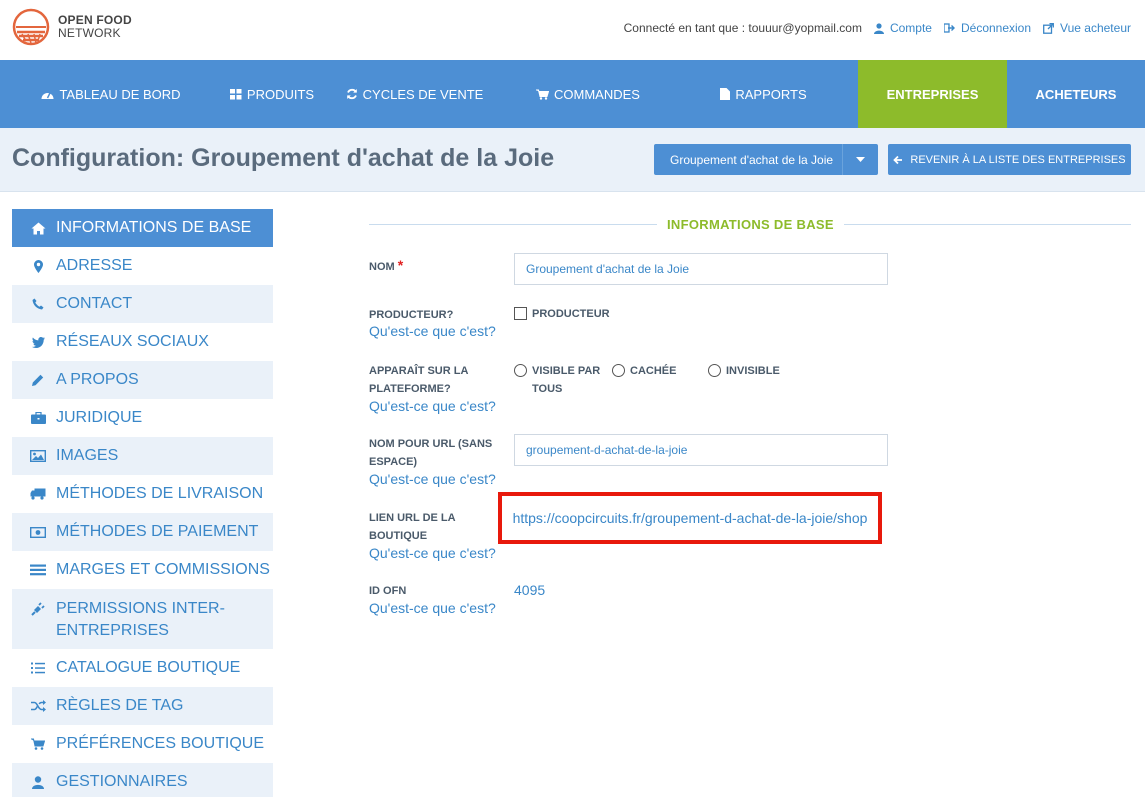  I want to click on image-icon, so click(38, 456).